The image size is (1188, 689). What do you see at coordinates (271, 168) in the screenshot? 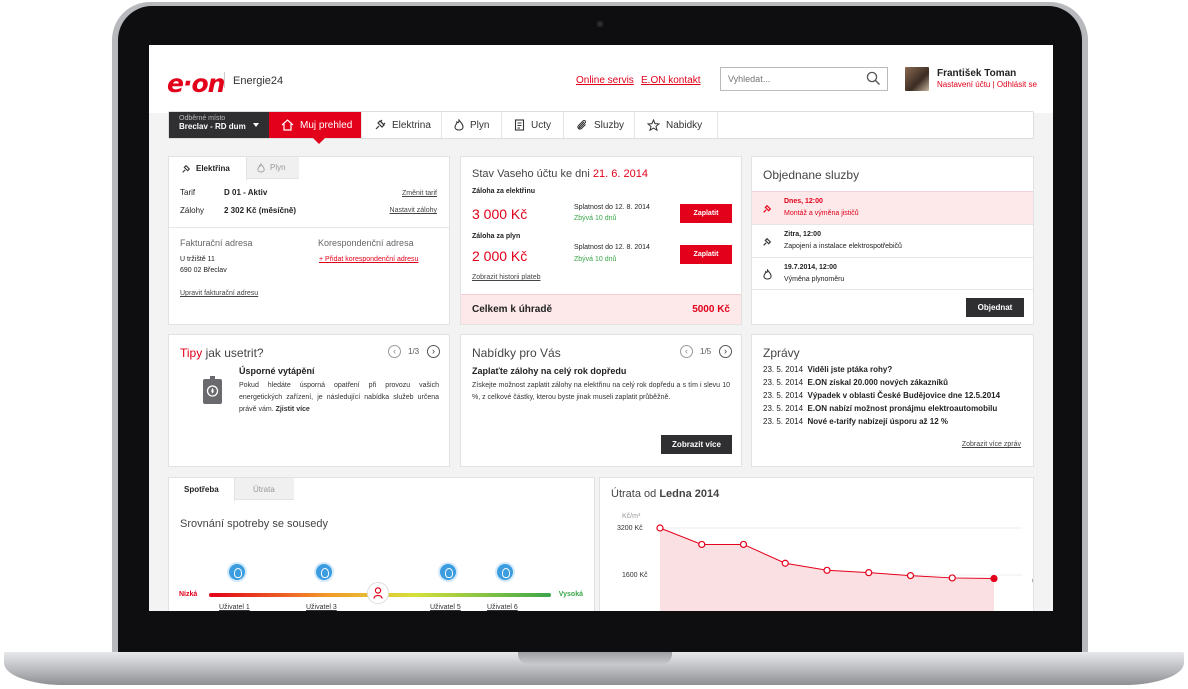
I see `tab-plyn-contract: Plyn` at bounding box center [271, 168].